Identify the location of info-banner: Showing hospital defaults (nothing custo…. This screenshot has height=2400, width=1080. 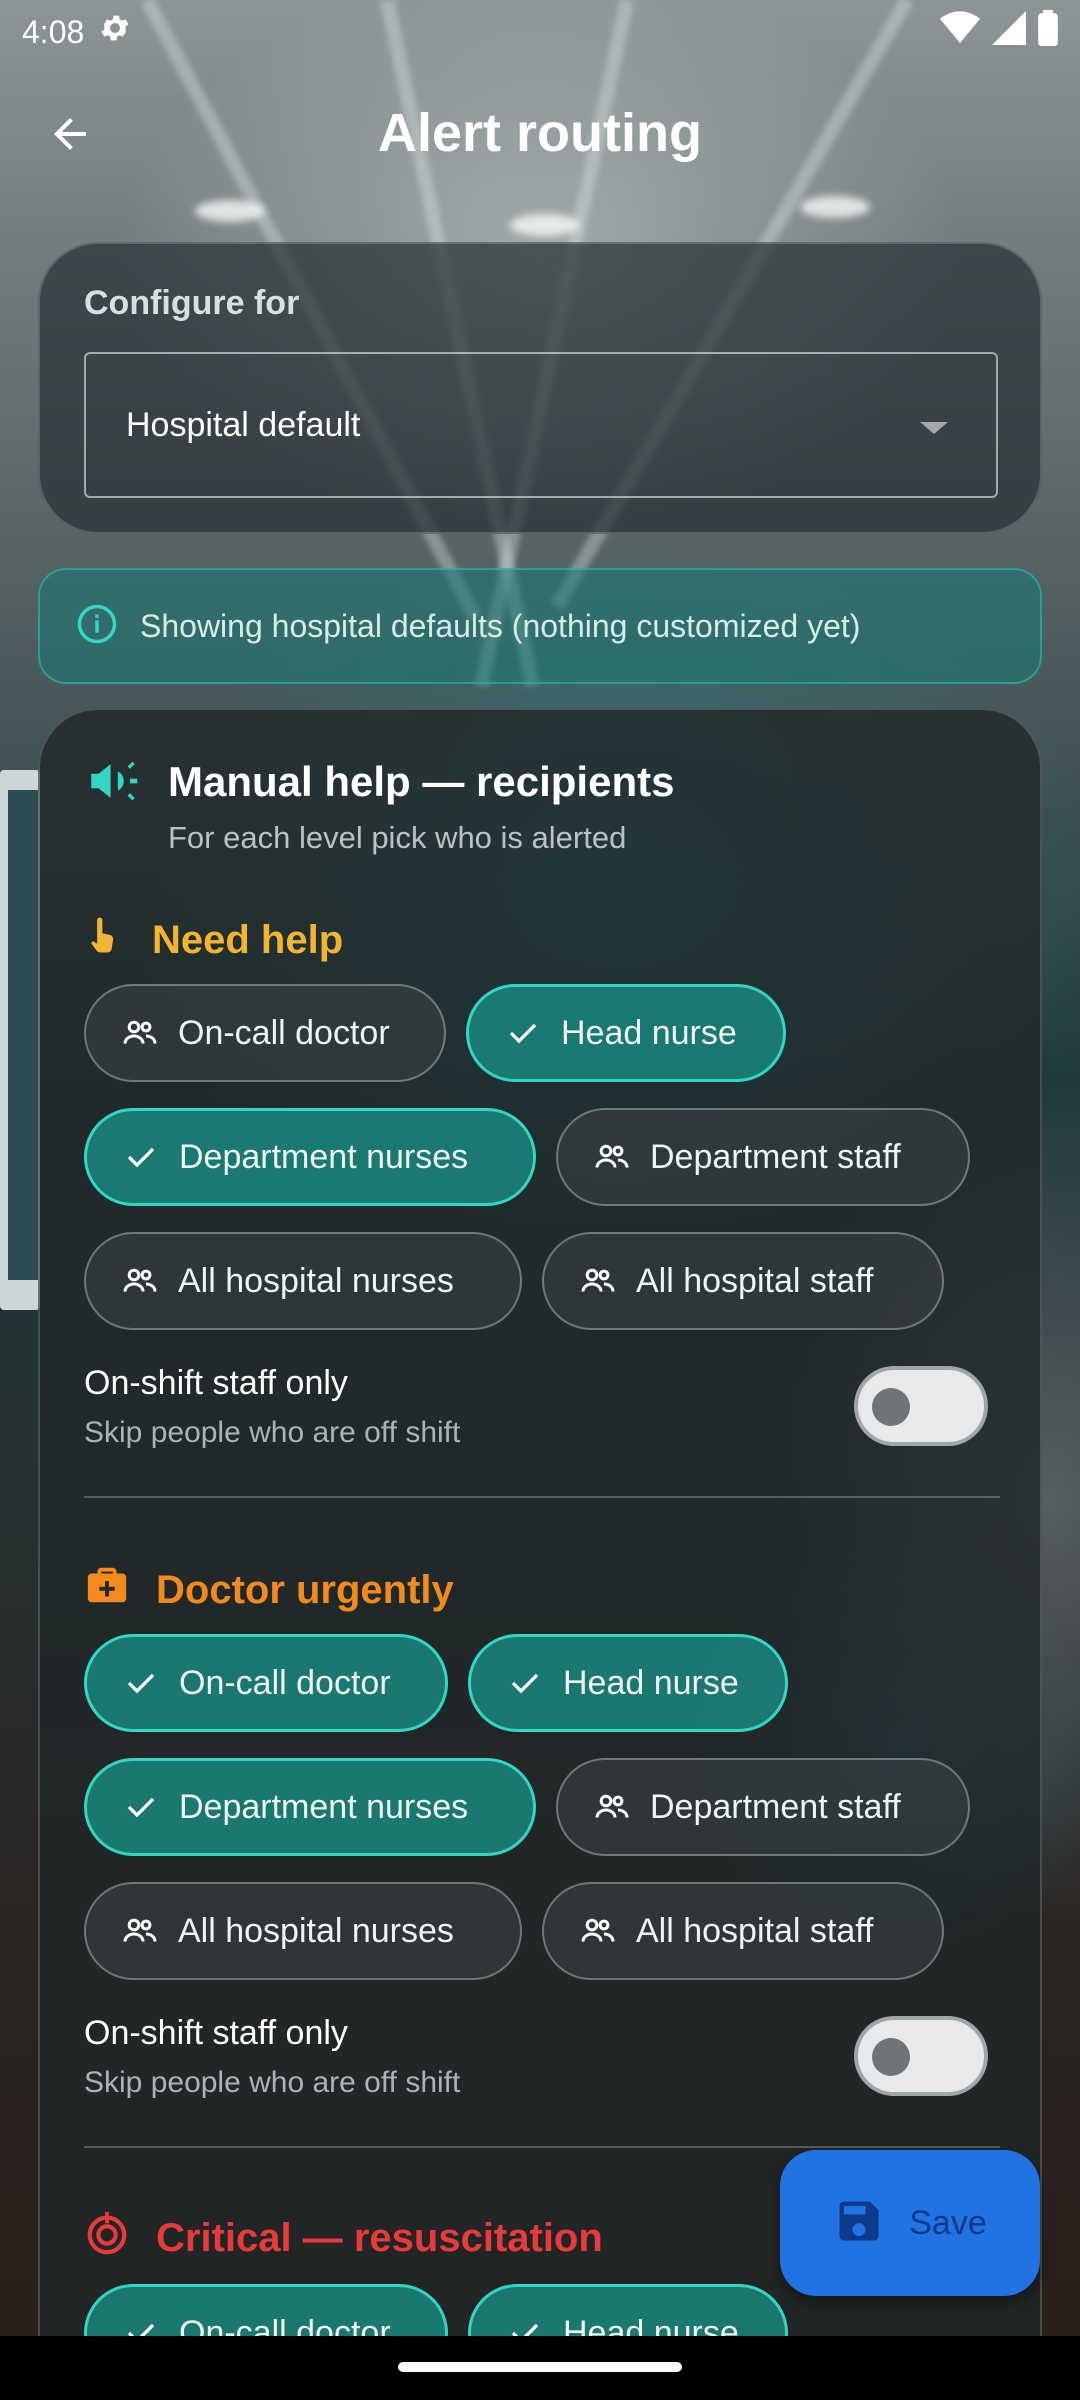
(540, 626).